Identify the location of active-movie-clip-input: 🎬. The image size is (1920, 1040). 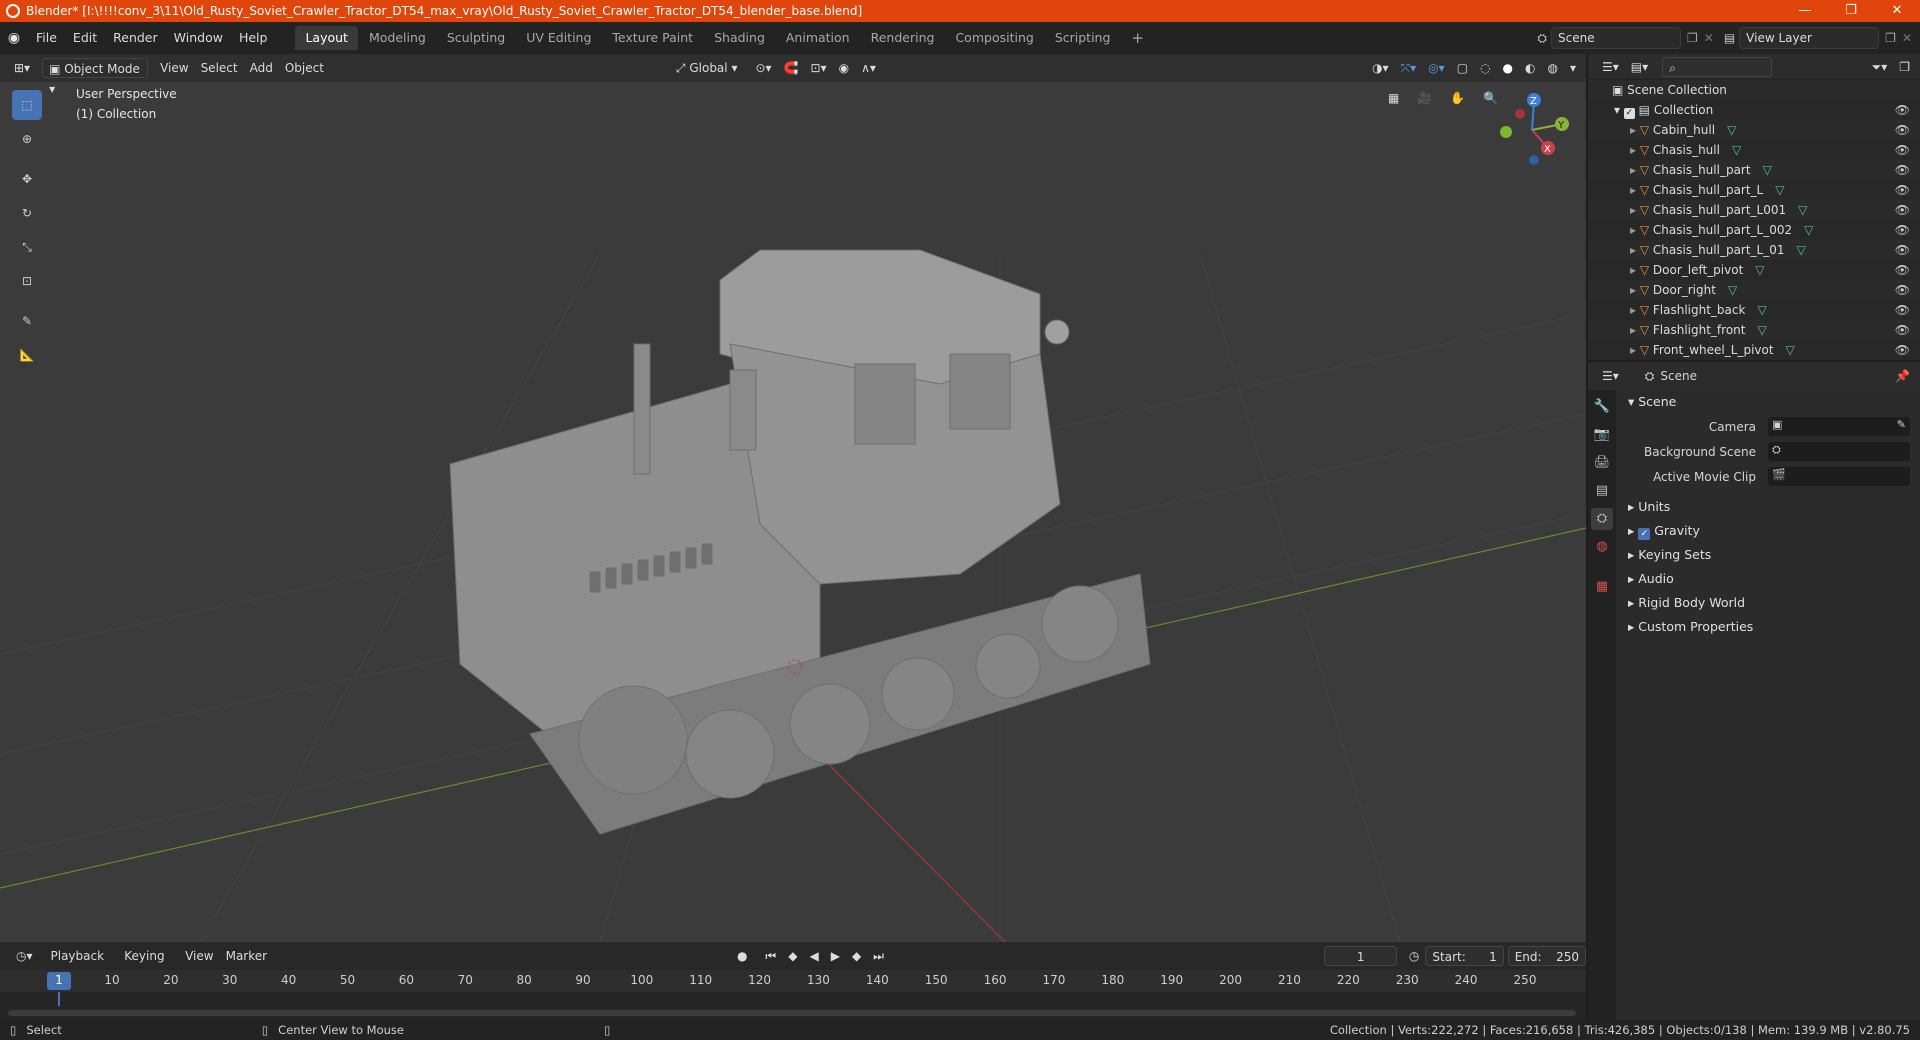
(1839, 476).